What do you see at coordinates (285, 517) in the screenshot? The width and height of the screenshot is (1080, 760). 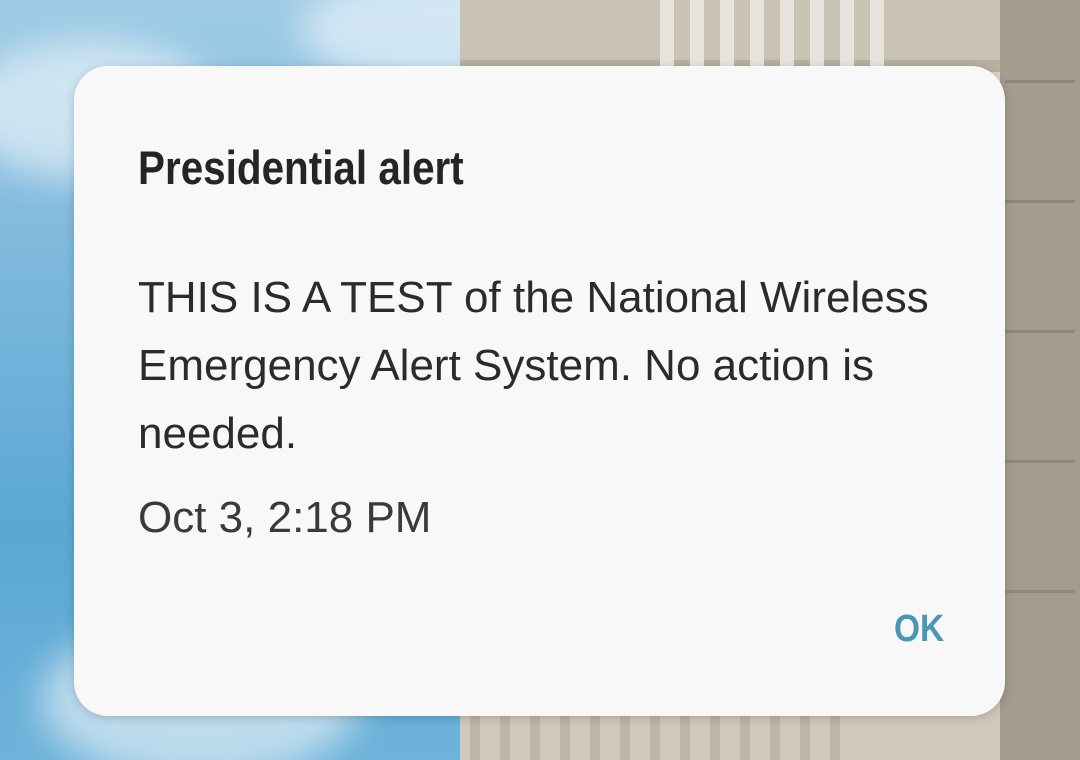 I see `alert-timestamp: Oct 3, 2:18 PM` at bounding box center [285, 517].